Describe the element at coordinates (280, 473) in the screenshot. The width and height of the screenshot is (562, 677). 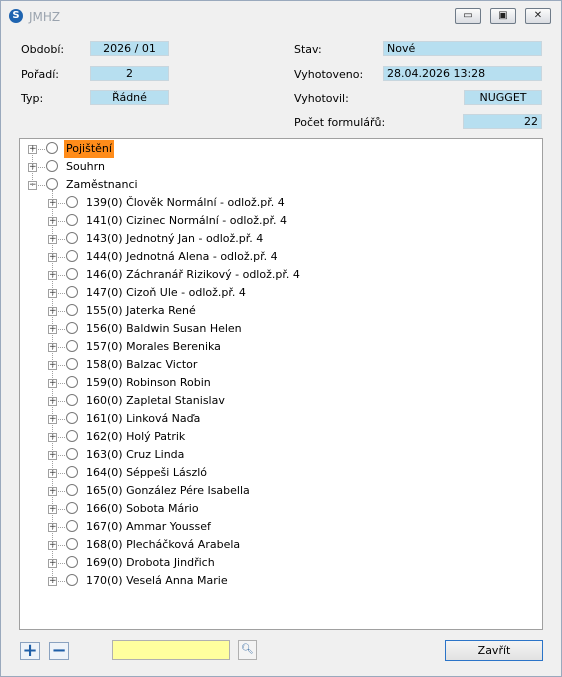
I see `tree-node-employee: +164(0) Séppeši László` at that location.